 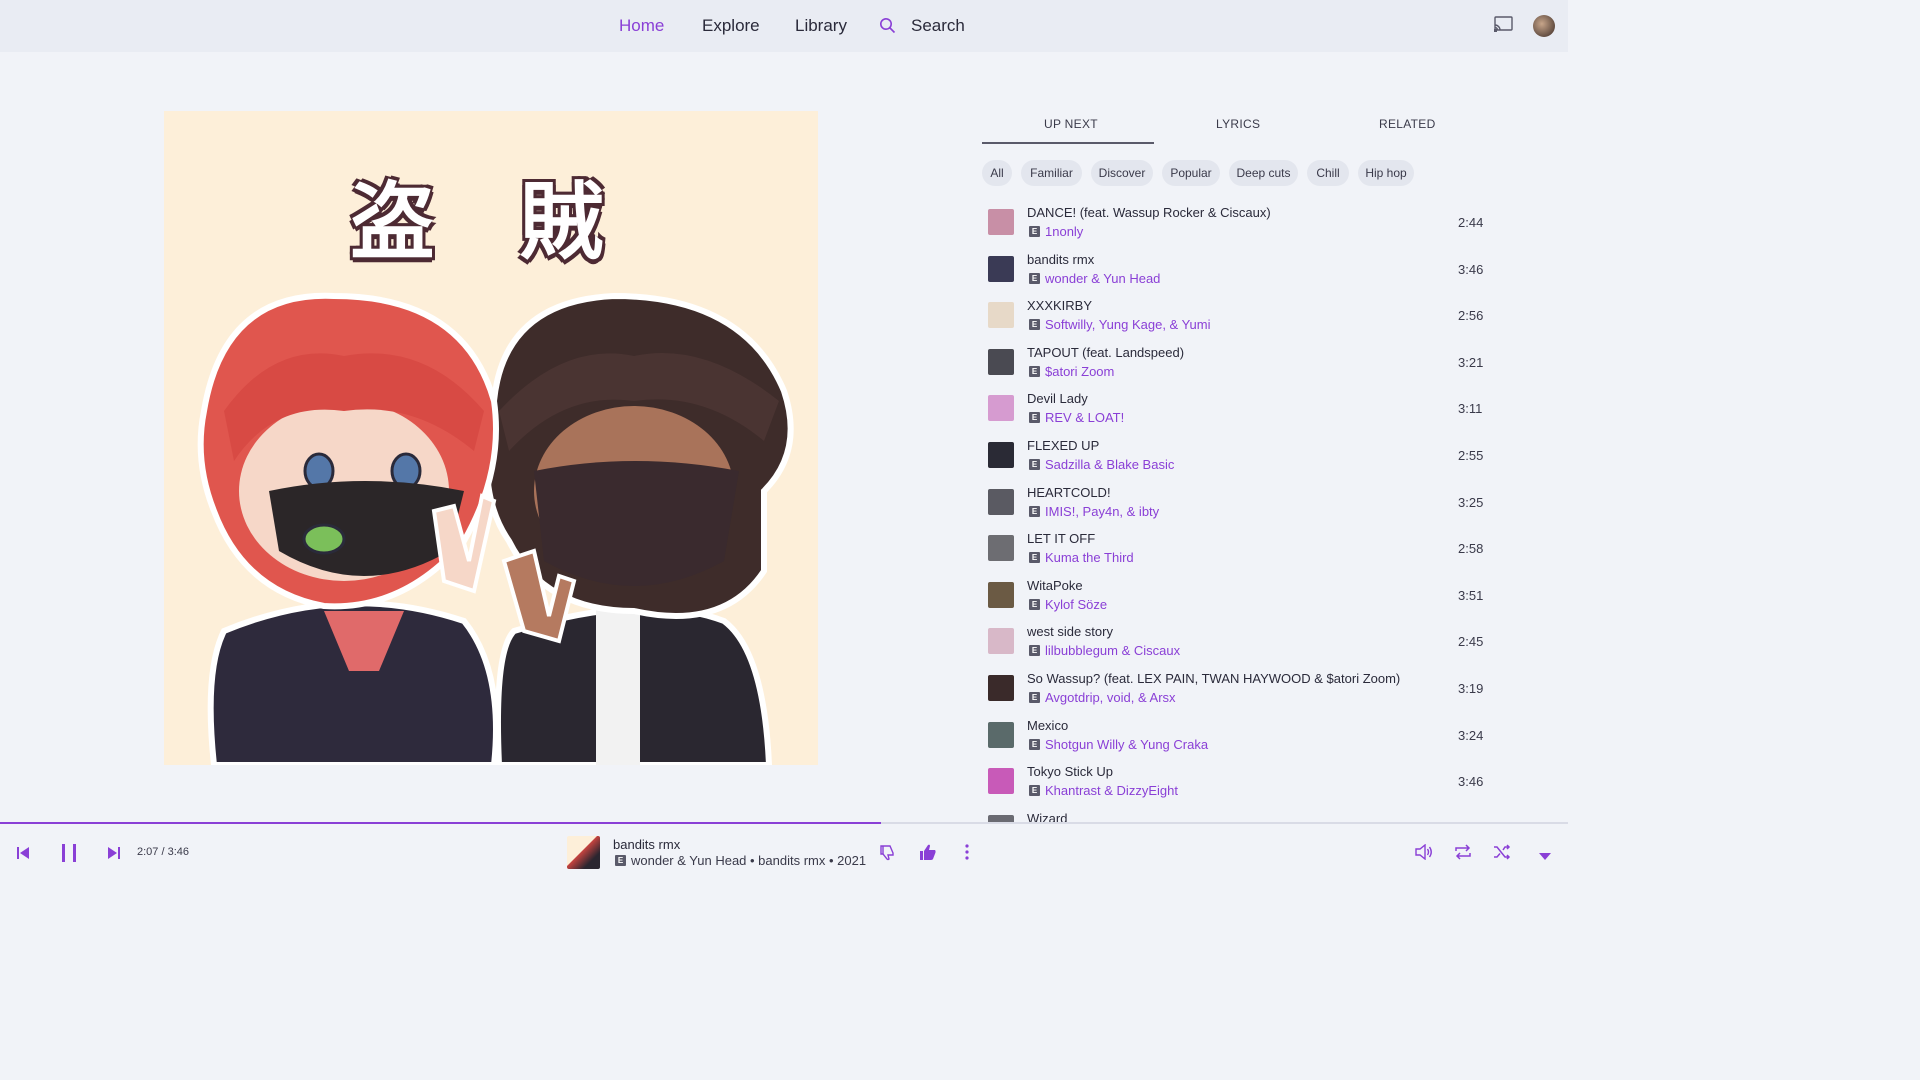 I want to click on track-title: DANCE! (feat. Wassup Rocker & Ciscaux), so click(x=1149, y=212).